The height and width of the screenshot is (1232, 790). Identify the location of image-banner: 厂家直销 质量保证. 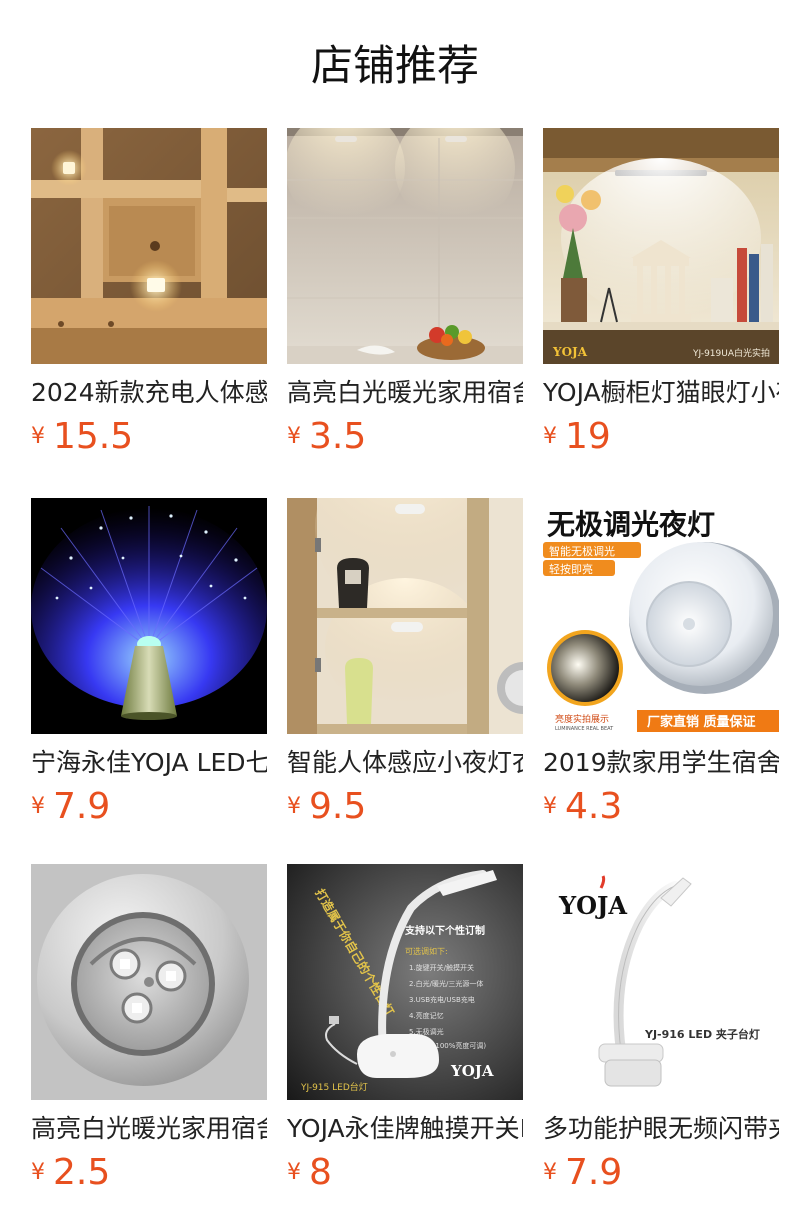
(701, 722).